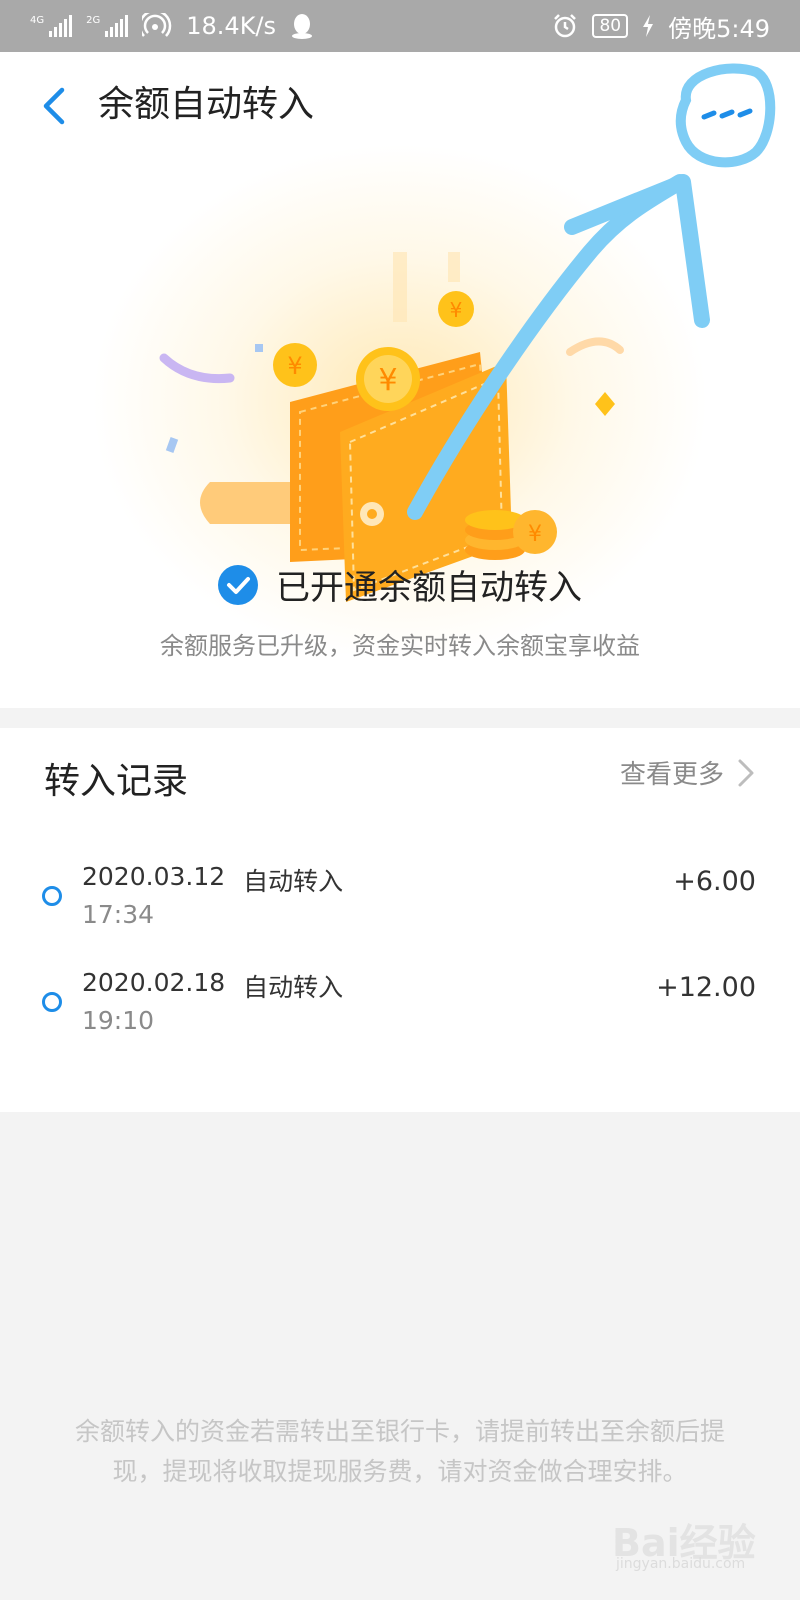  What do you see at coordinates (231, 26) in the screenshot?
I see `network-speed: 18.4K/s` at bounding box center [231, 26].